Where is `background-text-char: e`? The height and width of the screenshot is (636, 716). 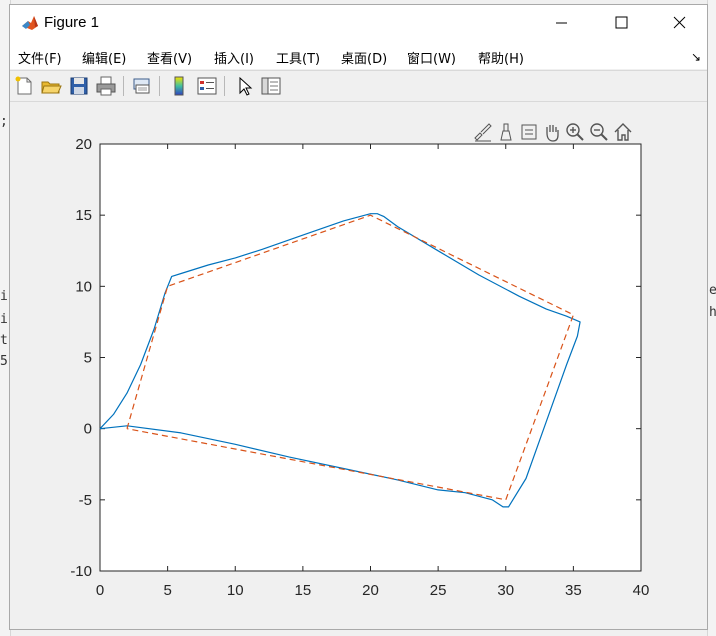
background-text-char: e is located at coordinates (712, 290).